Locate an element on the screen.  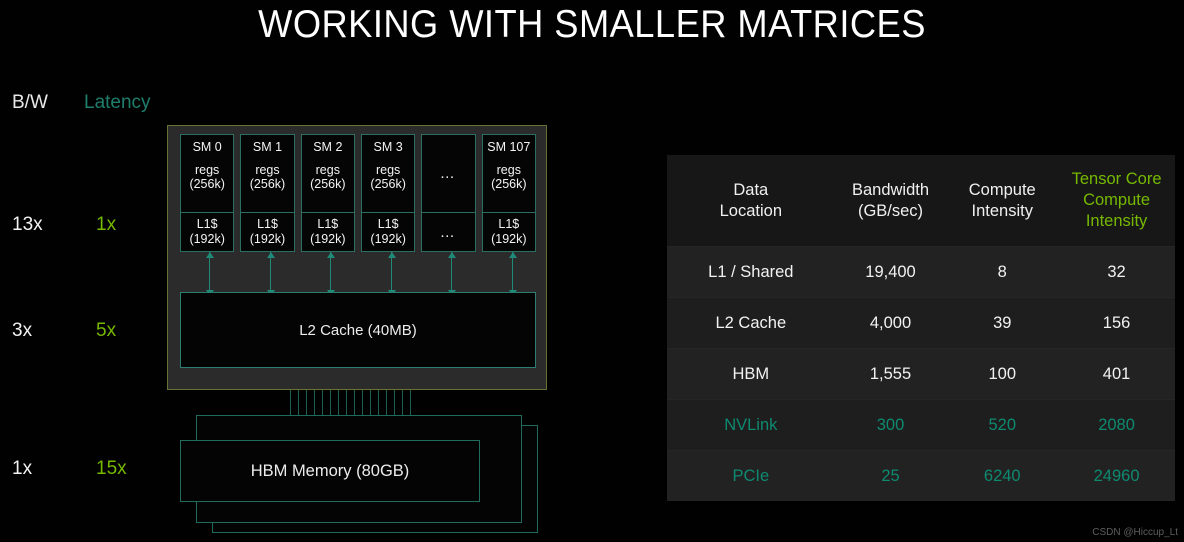
column-header-data-location-line2: Location is located at coordinates (750, 210).